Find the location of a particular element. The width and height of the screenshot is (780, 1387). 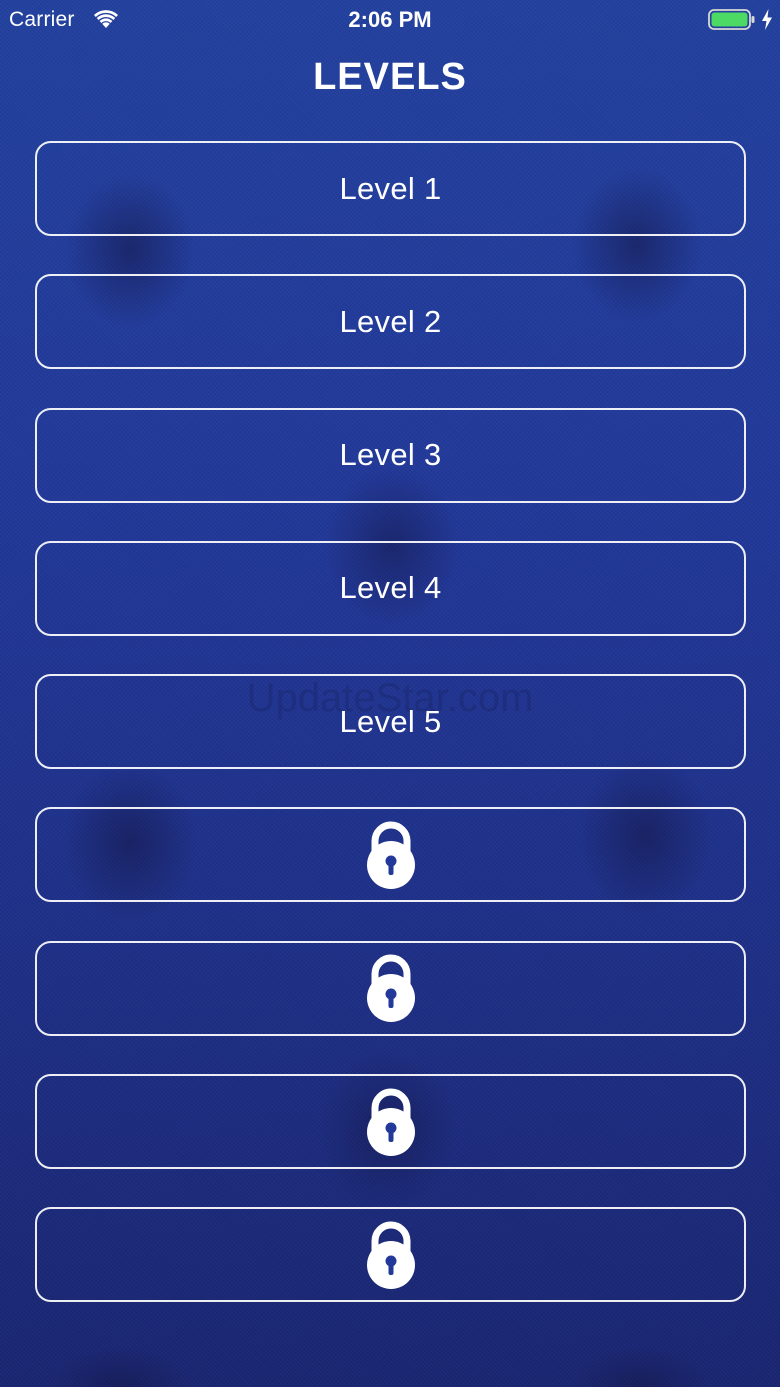

level-label: Level 5 is located at coordinates (390, 721).